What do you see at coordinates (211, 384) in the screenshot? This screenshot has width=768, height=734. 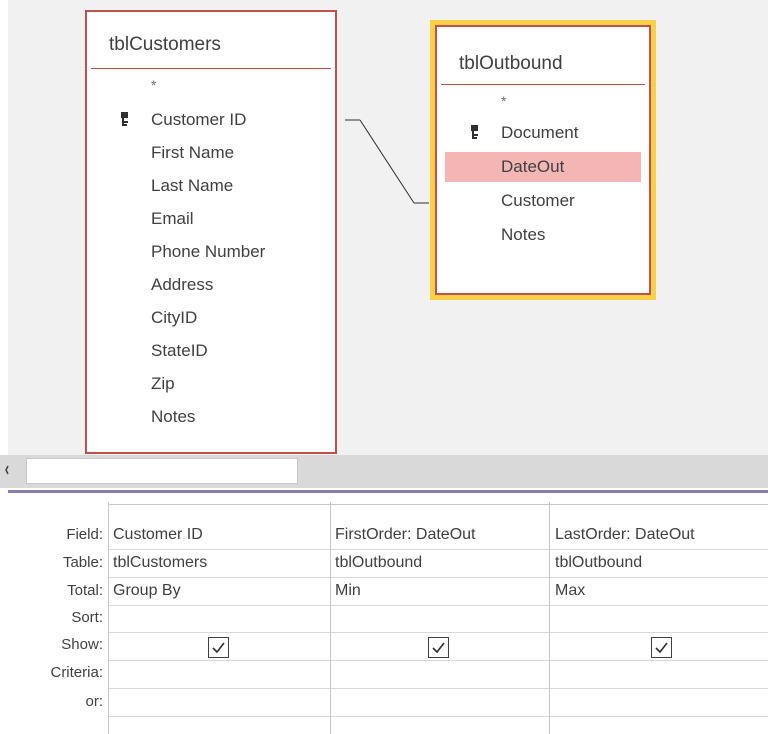 I see `field-zip: Zip` at bounding box center [211, 384].